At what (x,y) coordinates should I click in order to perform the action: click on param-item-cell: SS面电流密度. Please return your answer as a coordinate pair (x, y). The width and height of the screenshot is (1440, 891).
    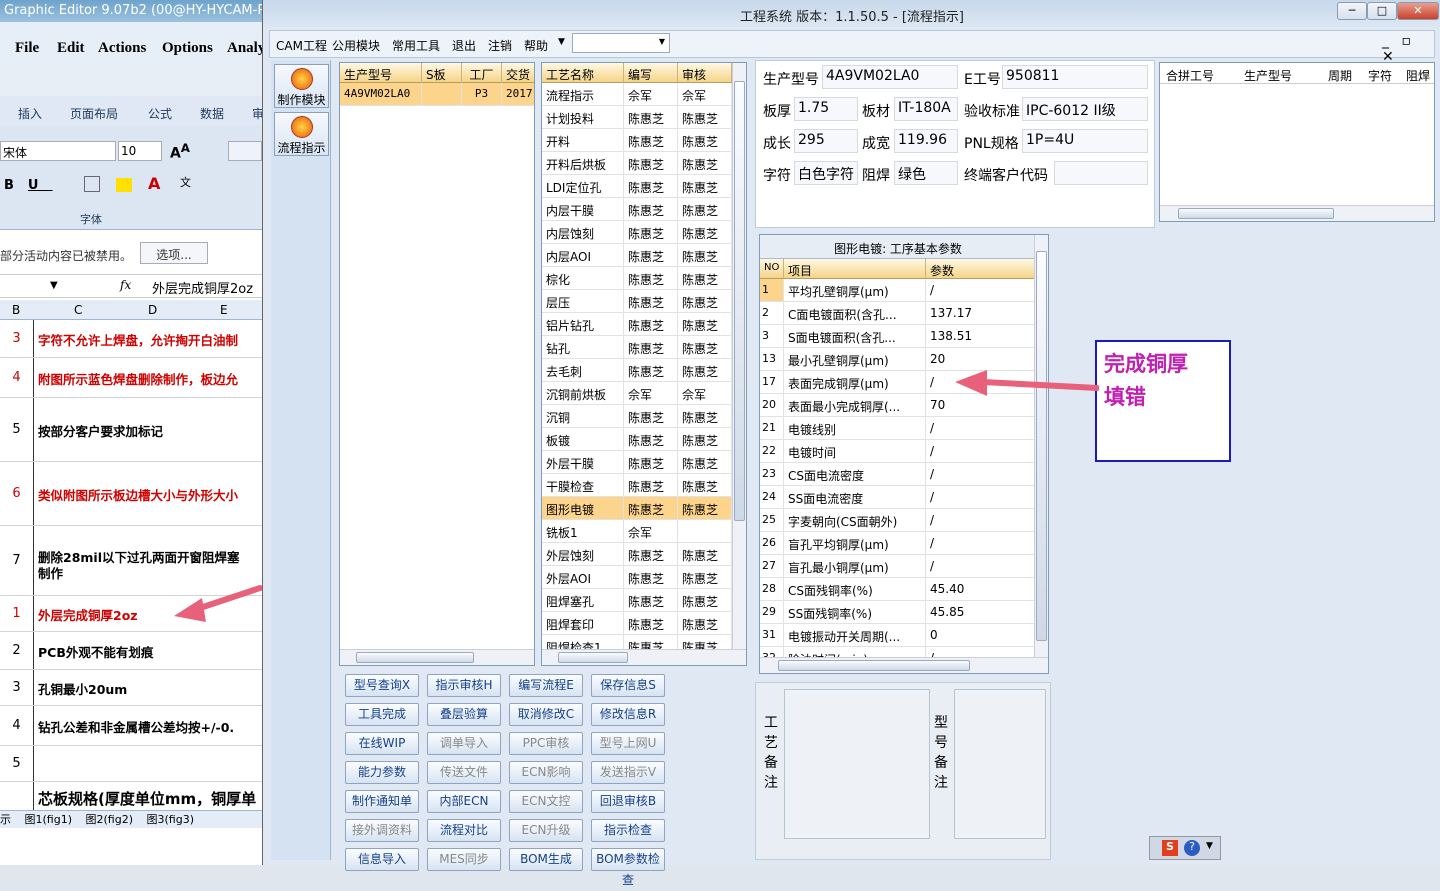
    Looking at the image, I should click on (855, 497).